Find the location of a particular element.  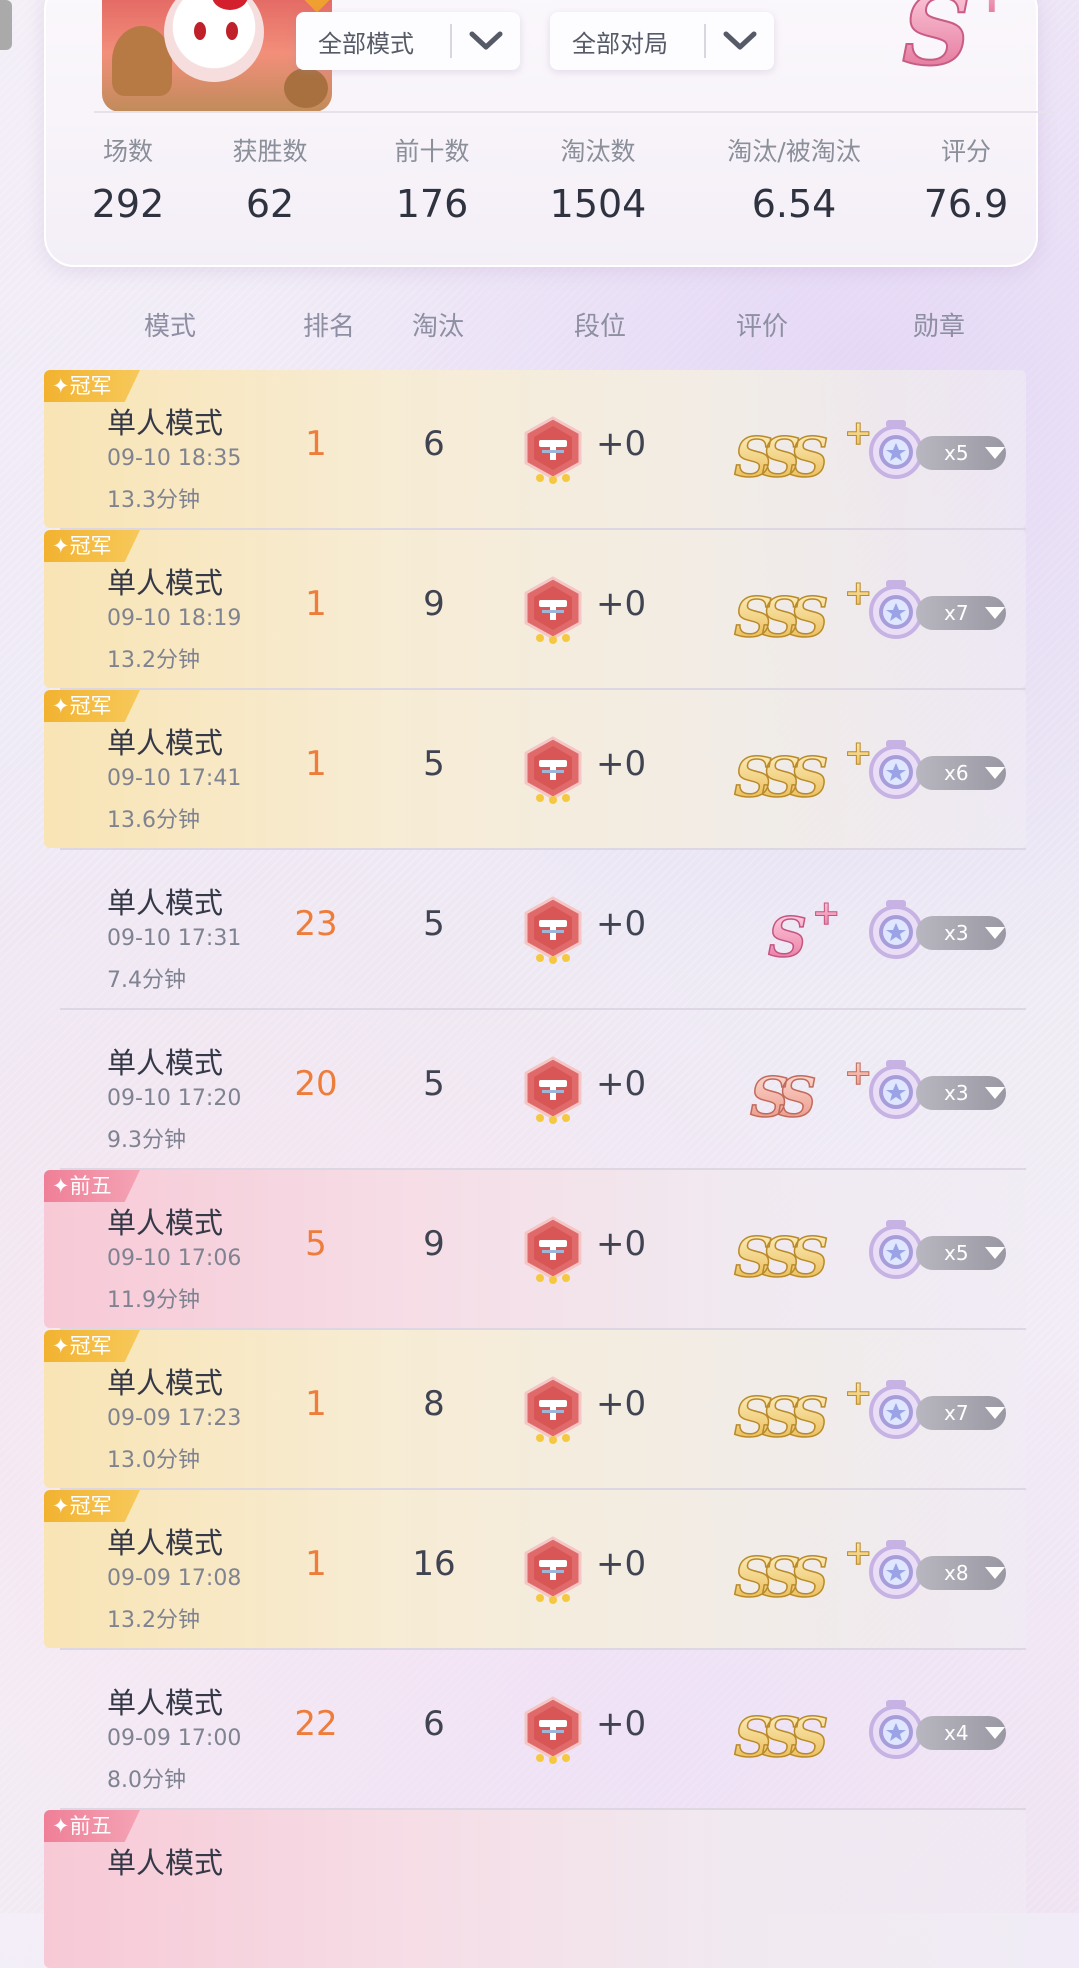

column-header-tier: 段位 is located at coordinates (599, 327).